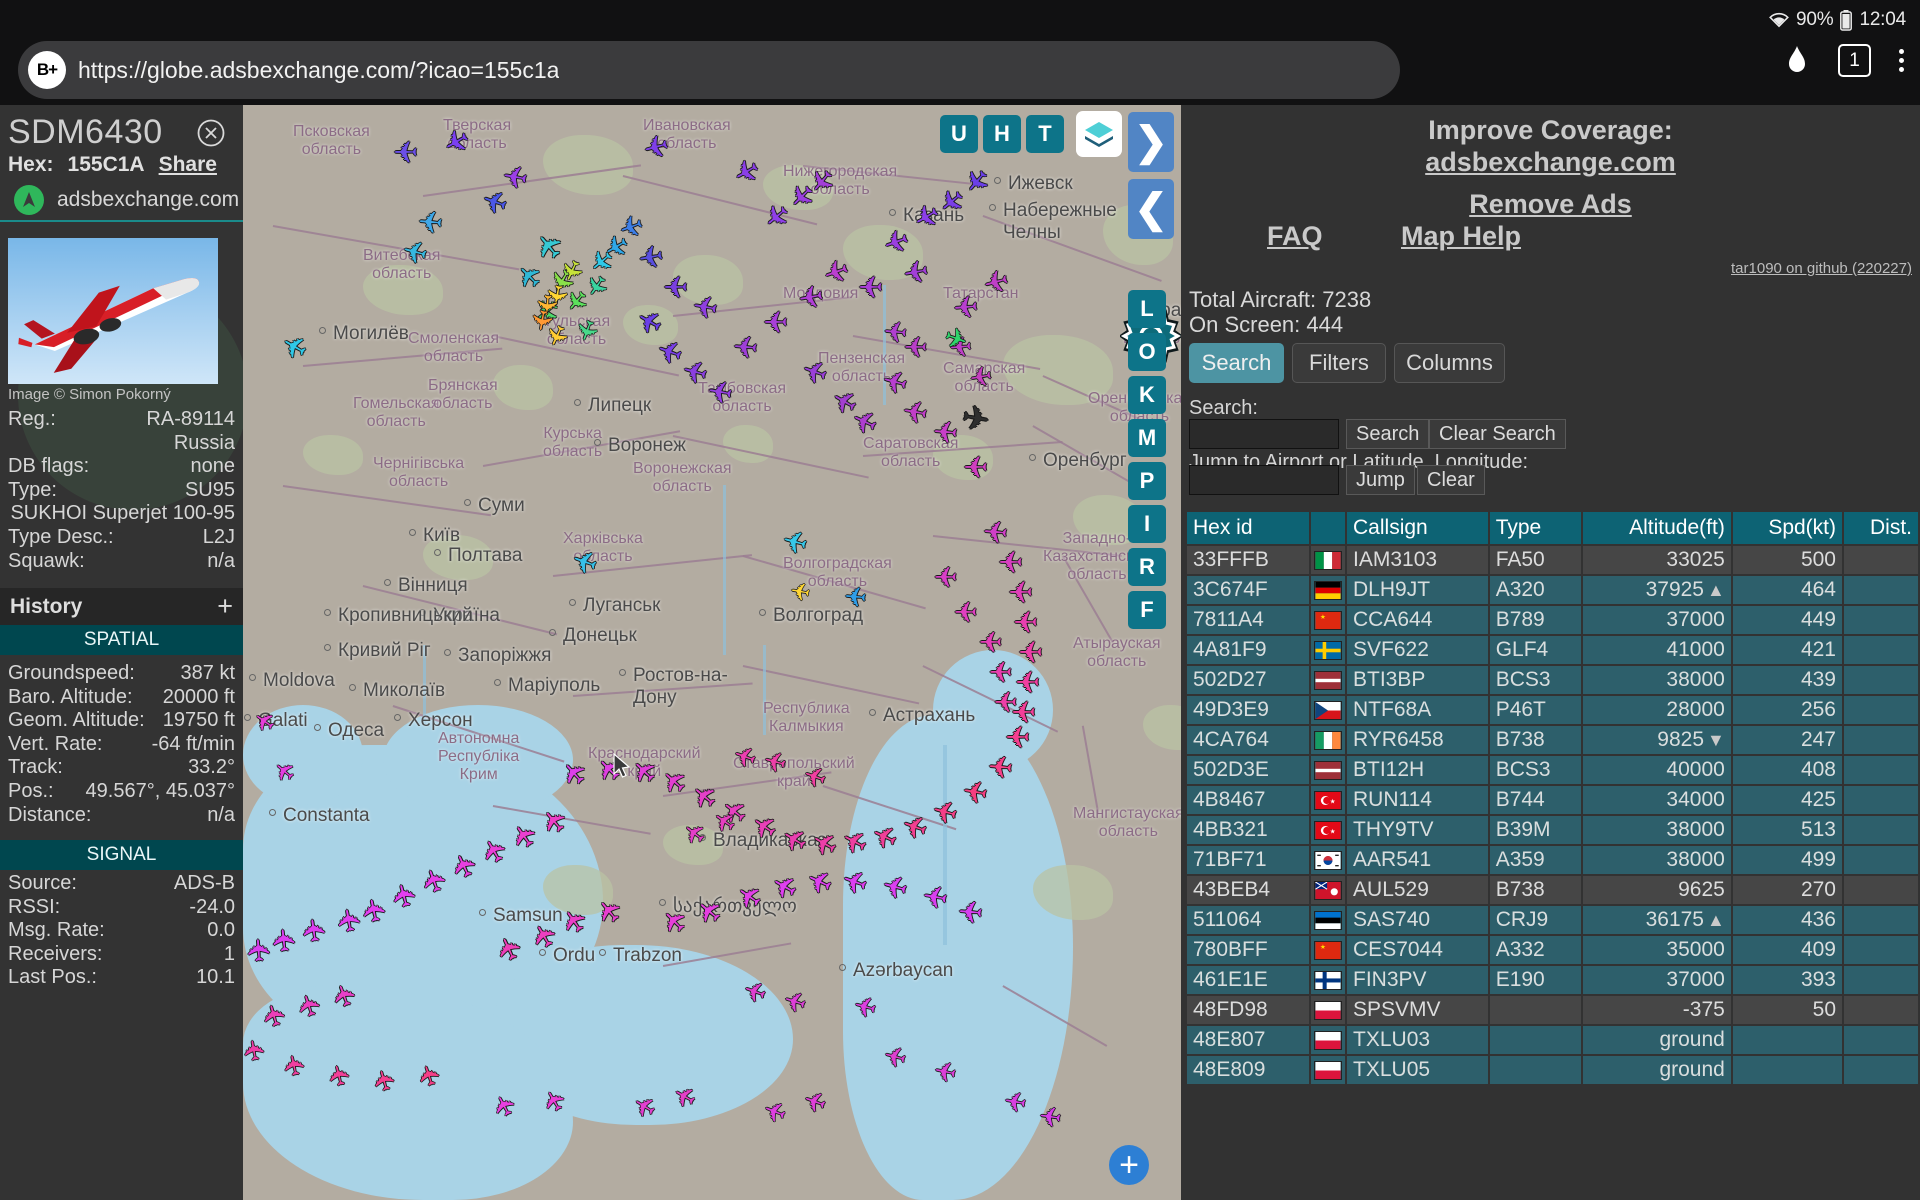 This screenshot has width=1920, height=1200. I want to click on faq-link: FAQ, so click(1295, 236).